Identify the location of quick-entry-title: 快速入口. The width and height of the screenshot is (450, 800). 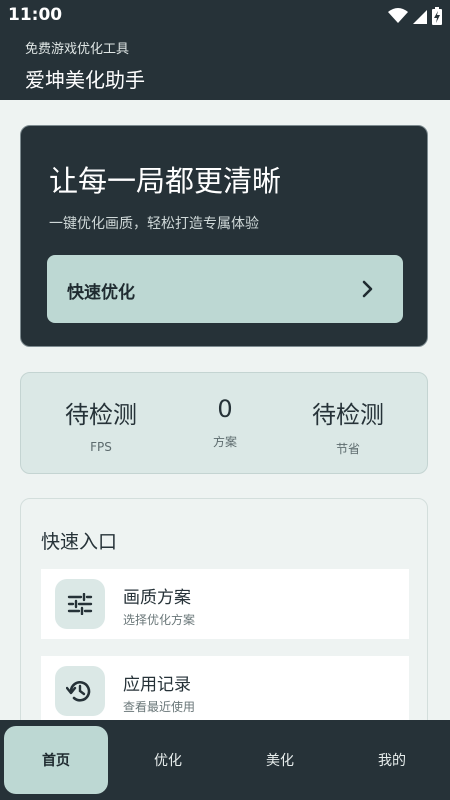
(79, 542).